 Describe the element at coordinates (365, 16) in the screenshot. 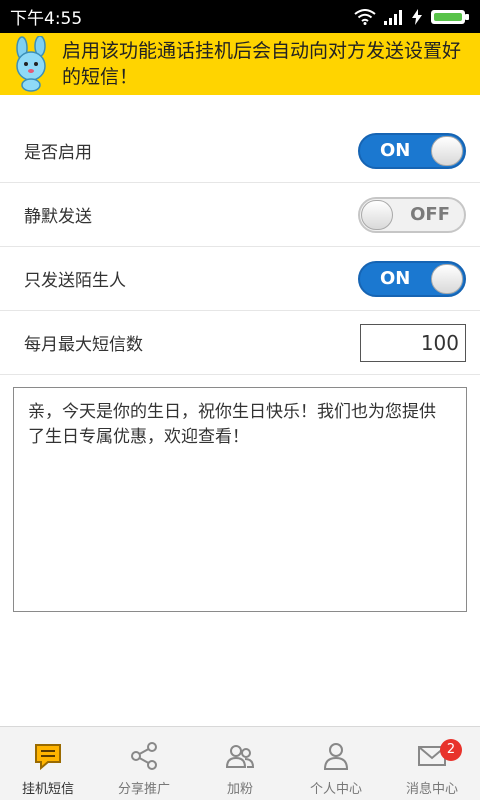

I see `wifi-icon` at that location.